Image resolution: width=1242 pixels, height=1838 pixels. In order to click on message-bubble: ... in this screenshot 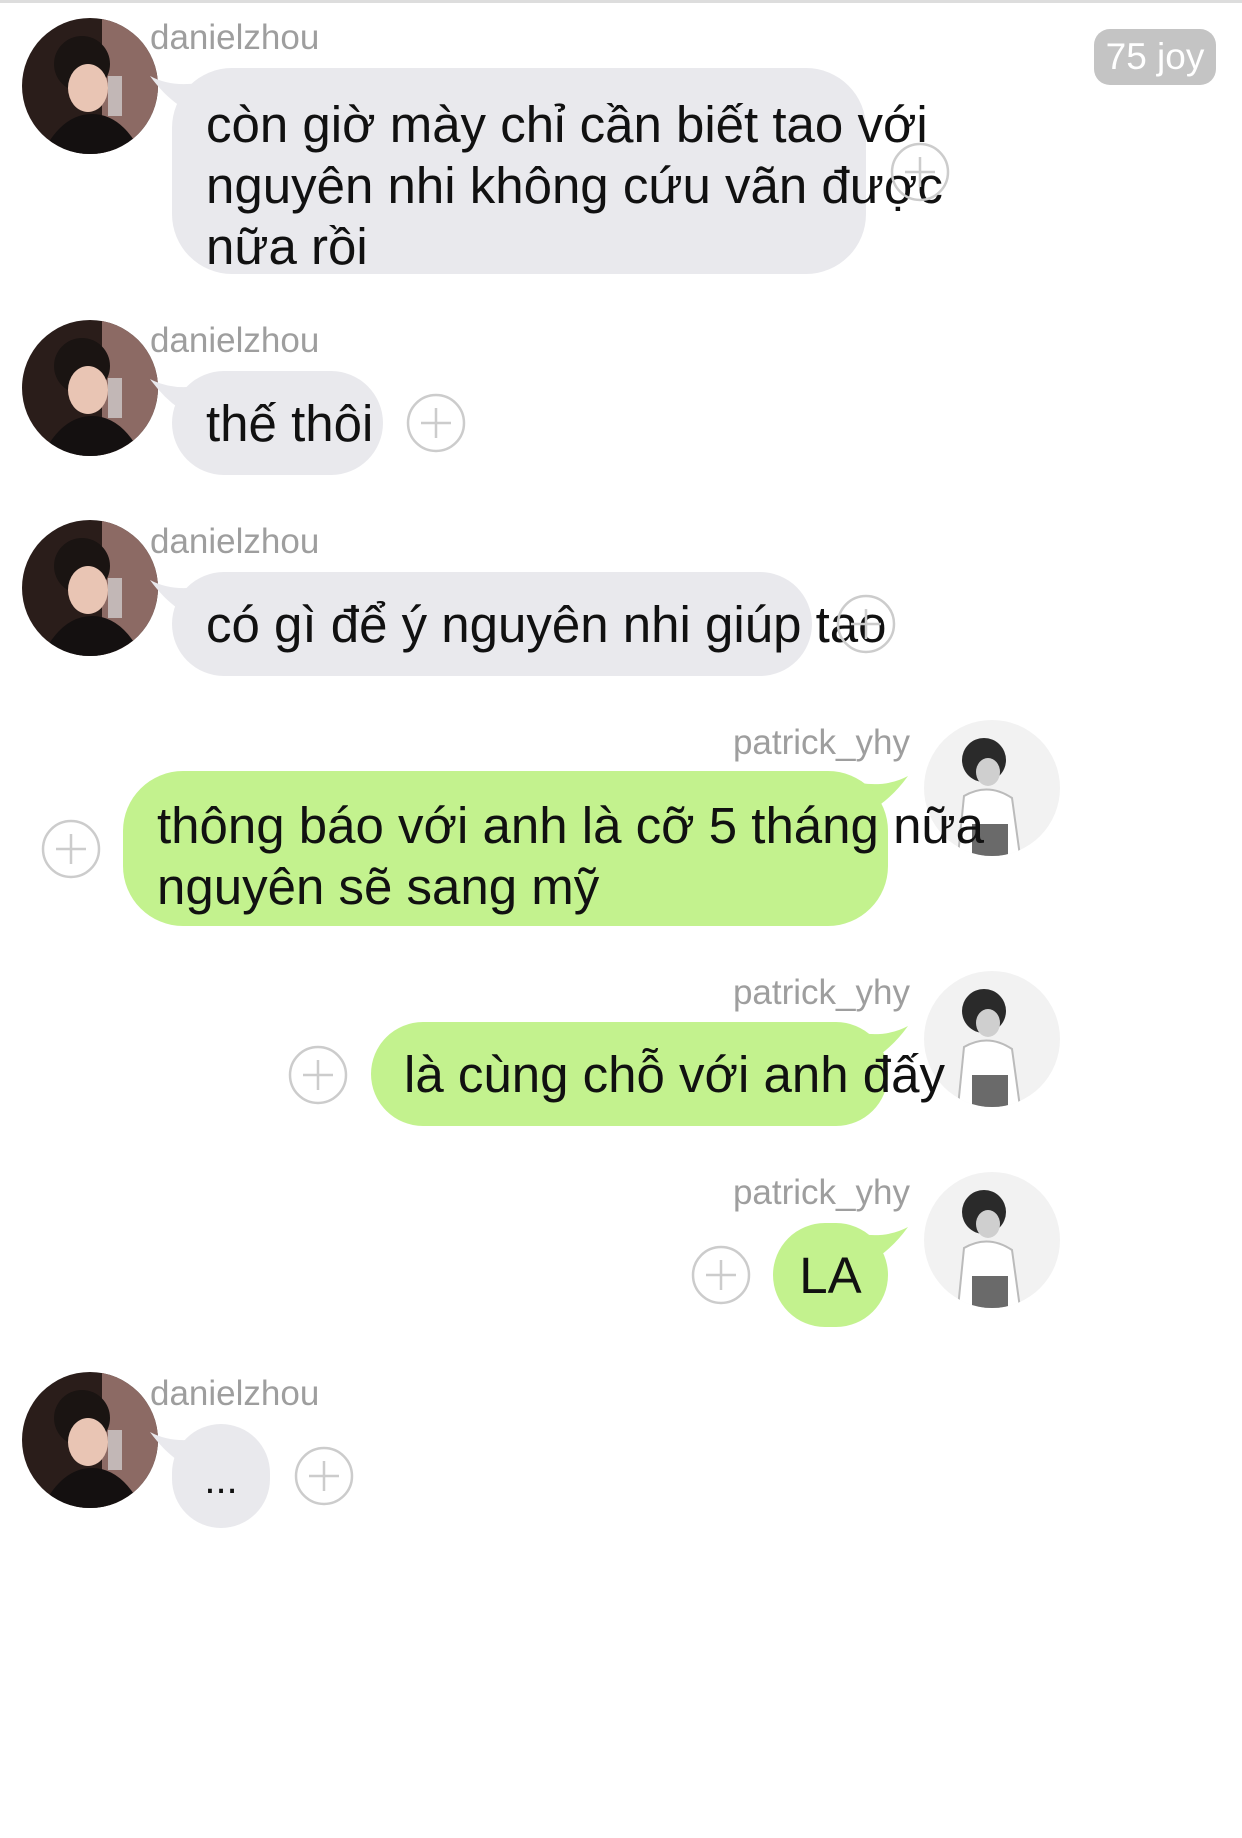, I will do `click(221, 1476)`.